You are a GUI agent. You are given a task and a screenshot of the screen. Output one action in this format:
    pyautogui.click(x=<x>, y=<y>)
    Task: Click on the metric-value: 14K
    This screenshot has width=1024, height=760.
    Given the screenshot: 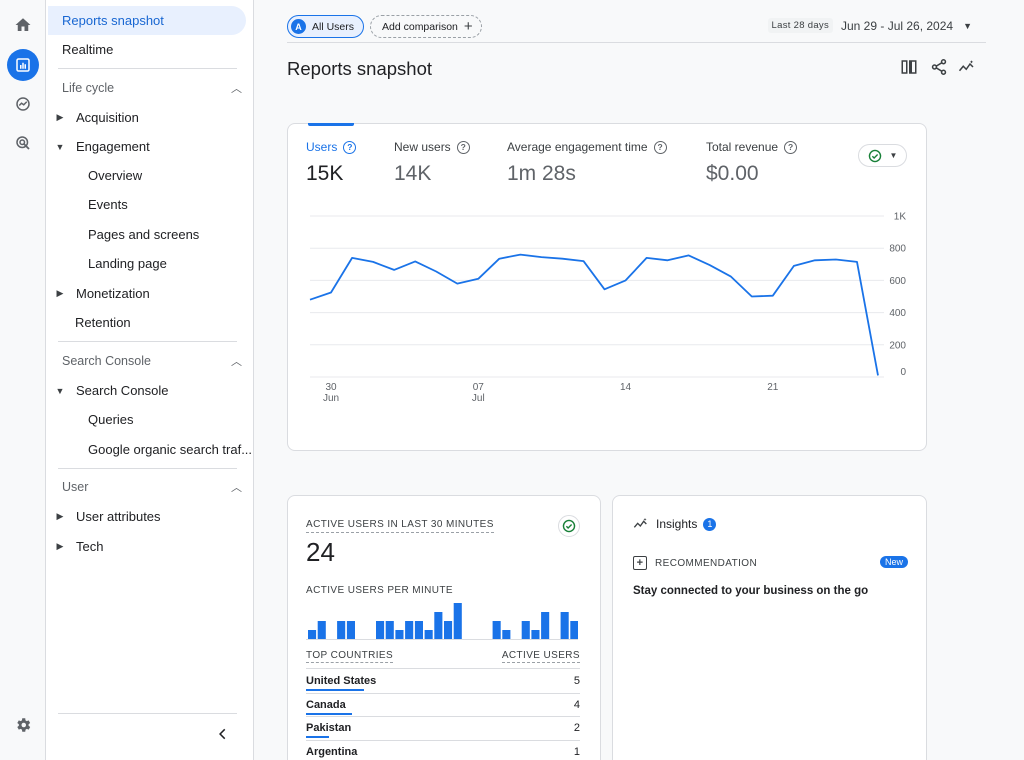 What is the action you would take?
    pyautogui.click(x=413, y=173)
    